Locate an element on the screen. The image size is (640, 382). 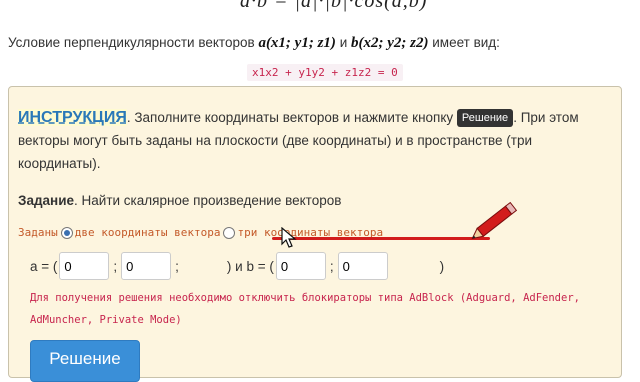
vector-b-y-input is located at coordinates (362, 266).